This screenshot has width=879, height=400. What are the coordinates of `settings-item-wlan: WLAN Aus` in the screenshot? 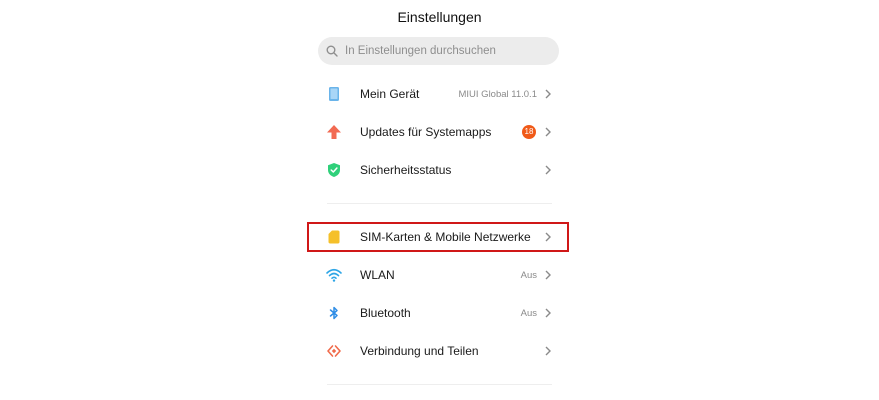 It's located at (438, 275).